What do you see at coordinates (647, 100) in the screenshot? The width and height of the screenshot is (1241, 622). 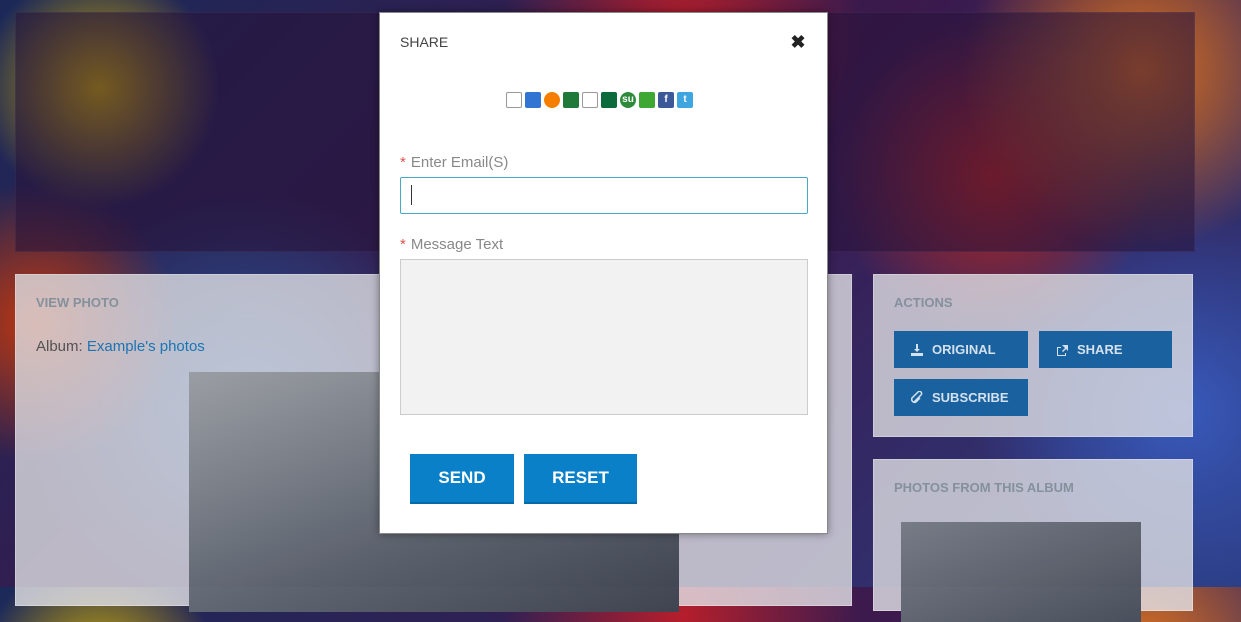 I see `technorati-icon` at bounding box center [647, 100].